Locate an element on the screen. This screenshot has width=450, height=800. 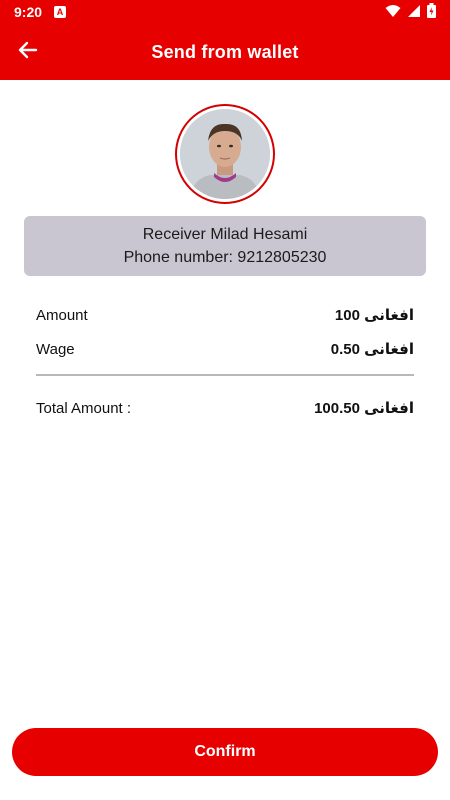
status-bar: 9:20 A is located at coordinates (225, 12).